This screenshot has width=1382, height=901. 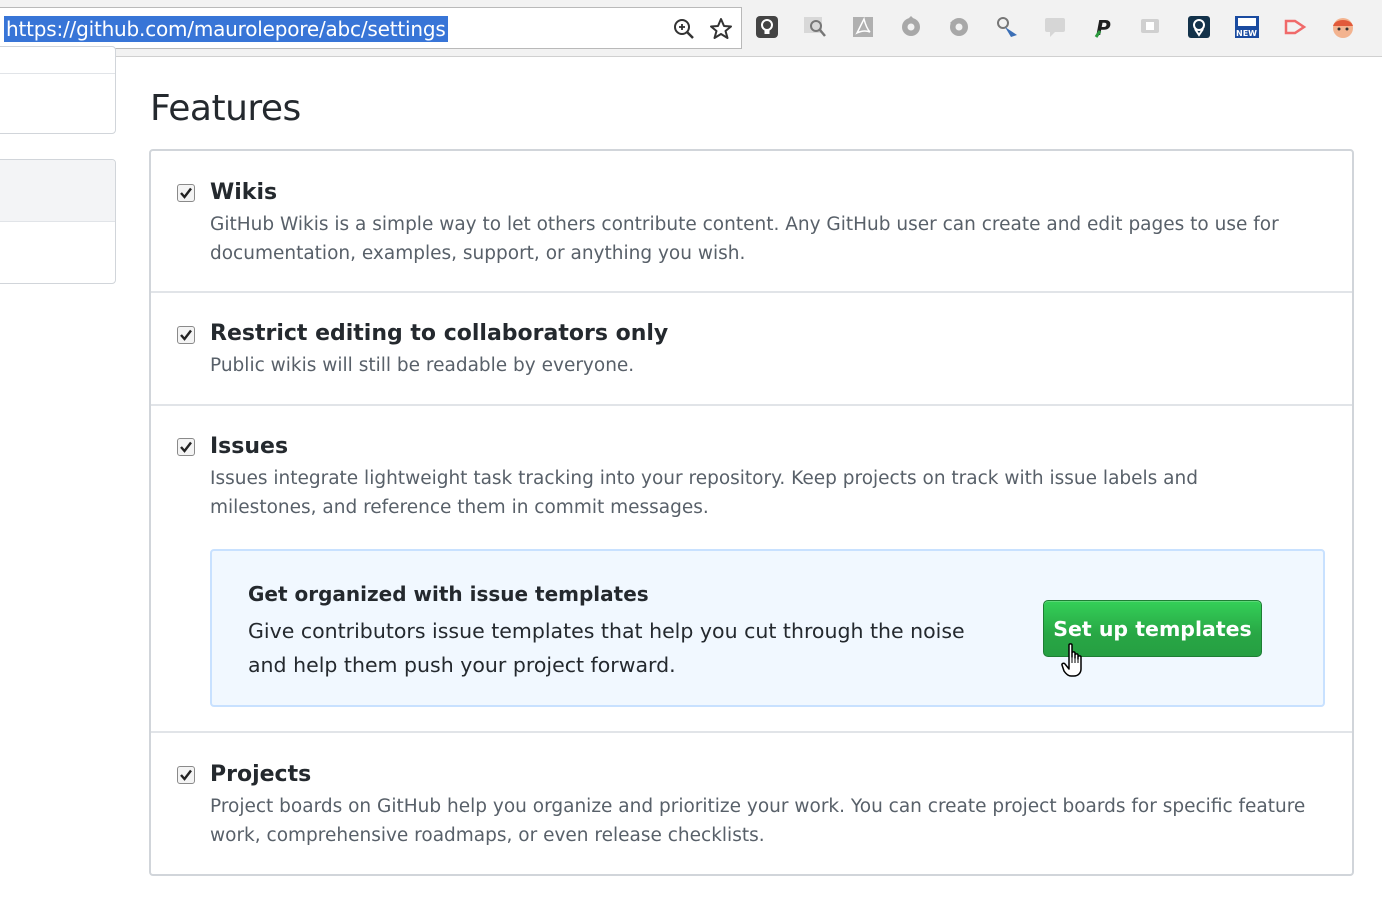 I want to click on sidebar-divider, so click(x=57, y=73).